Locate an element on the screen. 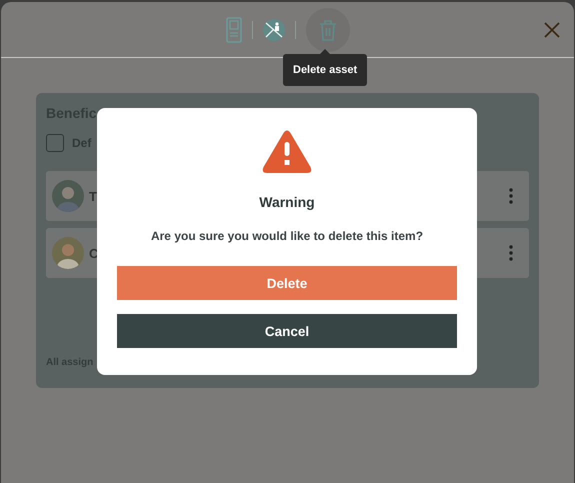 This screenshot has height=483, width=575. tooltip: Delete asset is located at coordinates (325, 70).